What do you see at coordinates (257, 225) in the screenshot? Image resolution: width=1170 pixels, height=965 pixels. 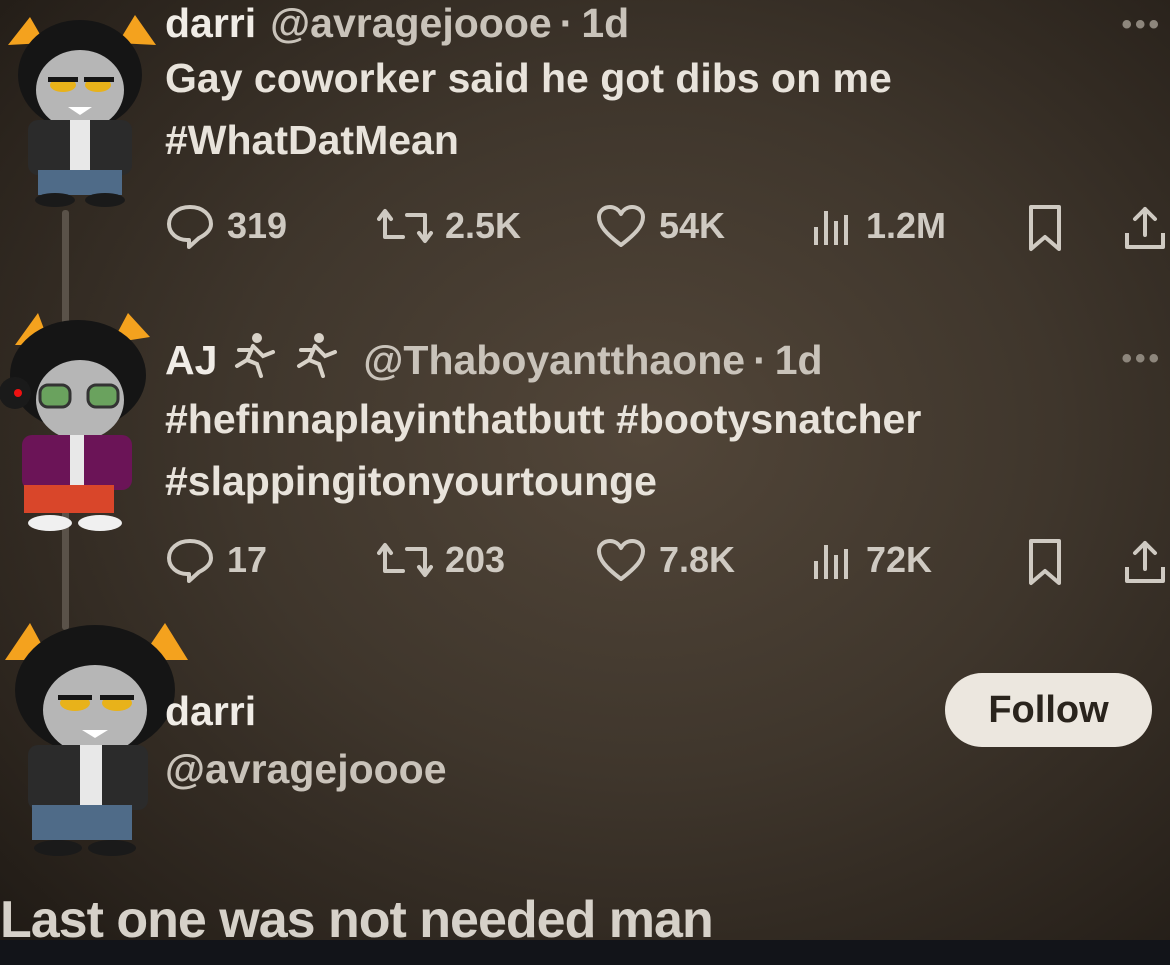 I see `reply-count: 319` at bounding box center [257, 225].